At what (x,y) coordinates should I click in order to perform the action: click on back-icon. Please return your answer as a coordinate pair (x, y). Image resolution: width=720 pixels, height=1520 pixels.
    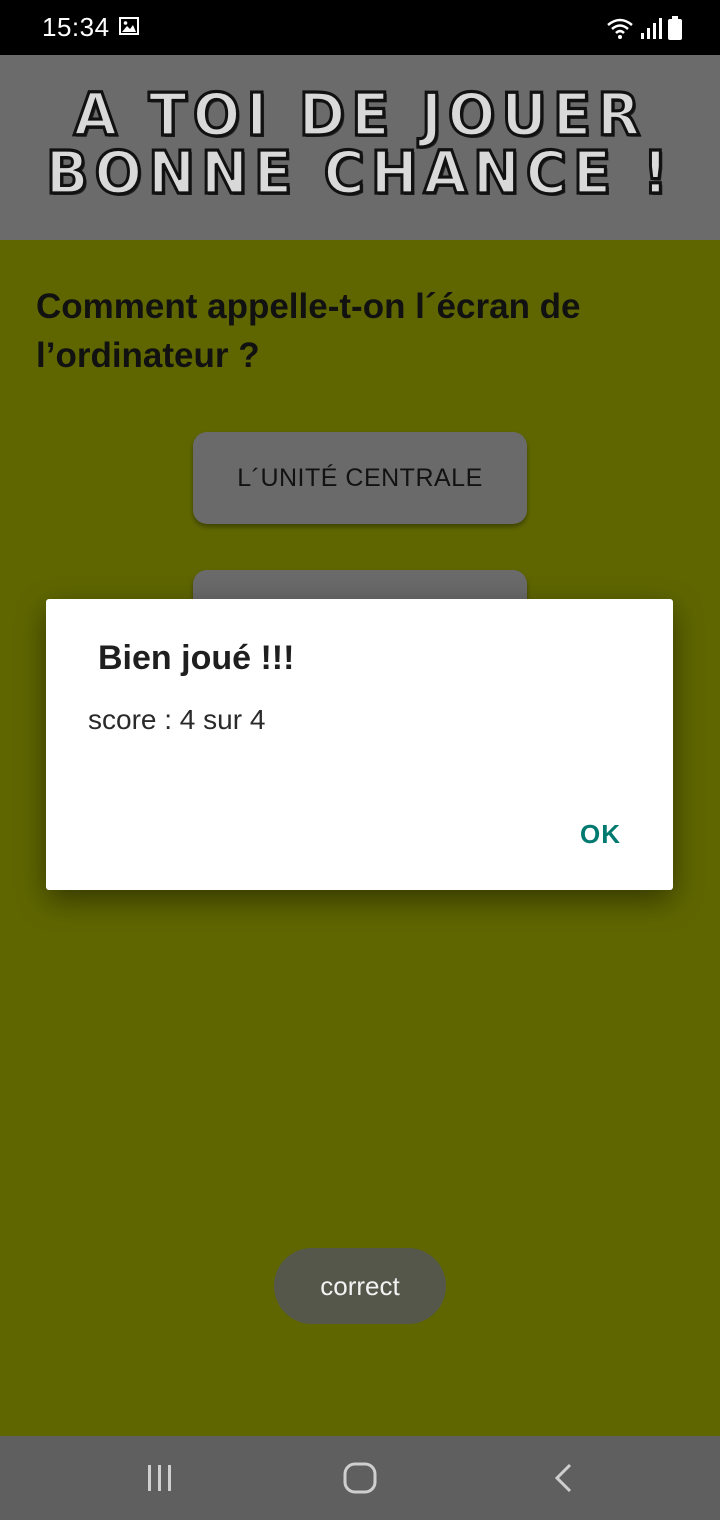
    Looking at the image, I should click on (563, 1478).